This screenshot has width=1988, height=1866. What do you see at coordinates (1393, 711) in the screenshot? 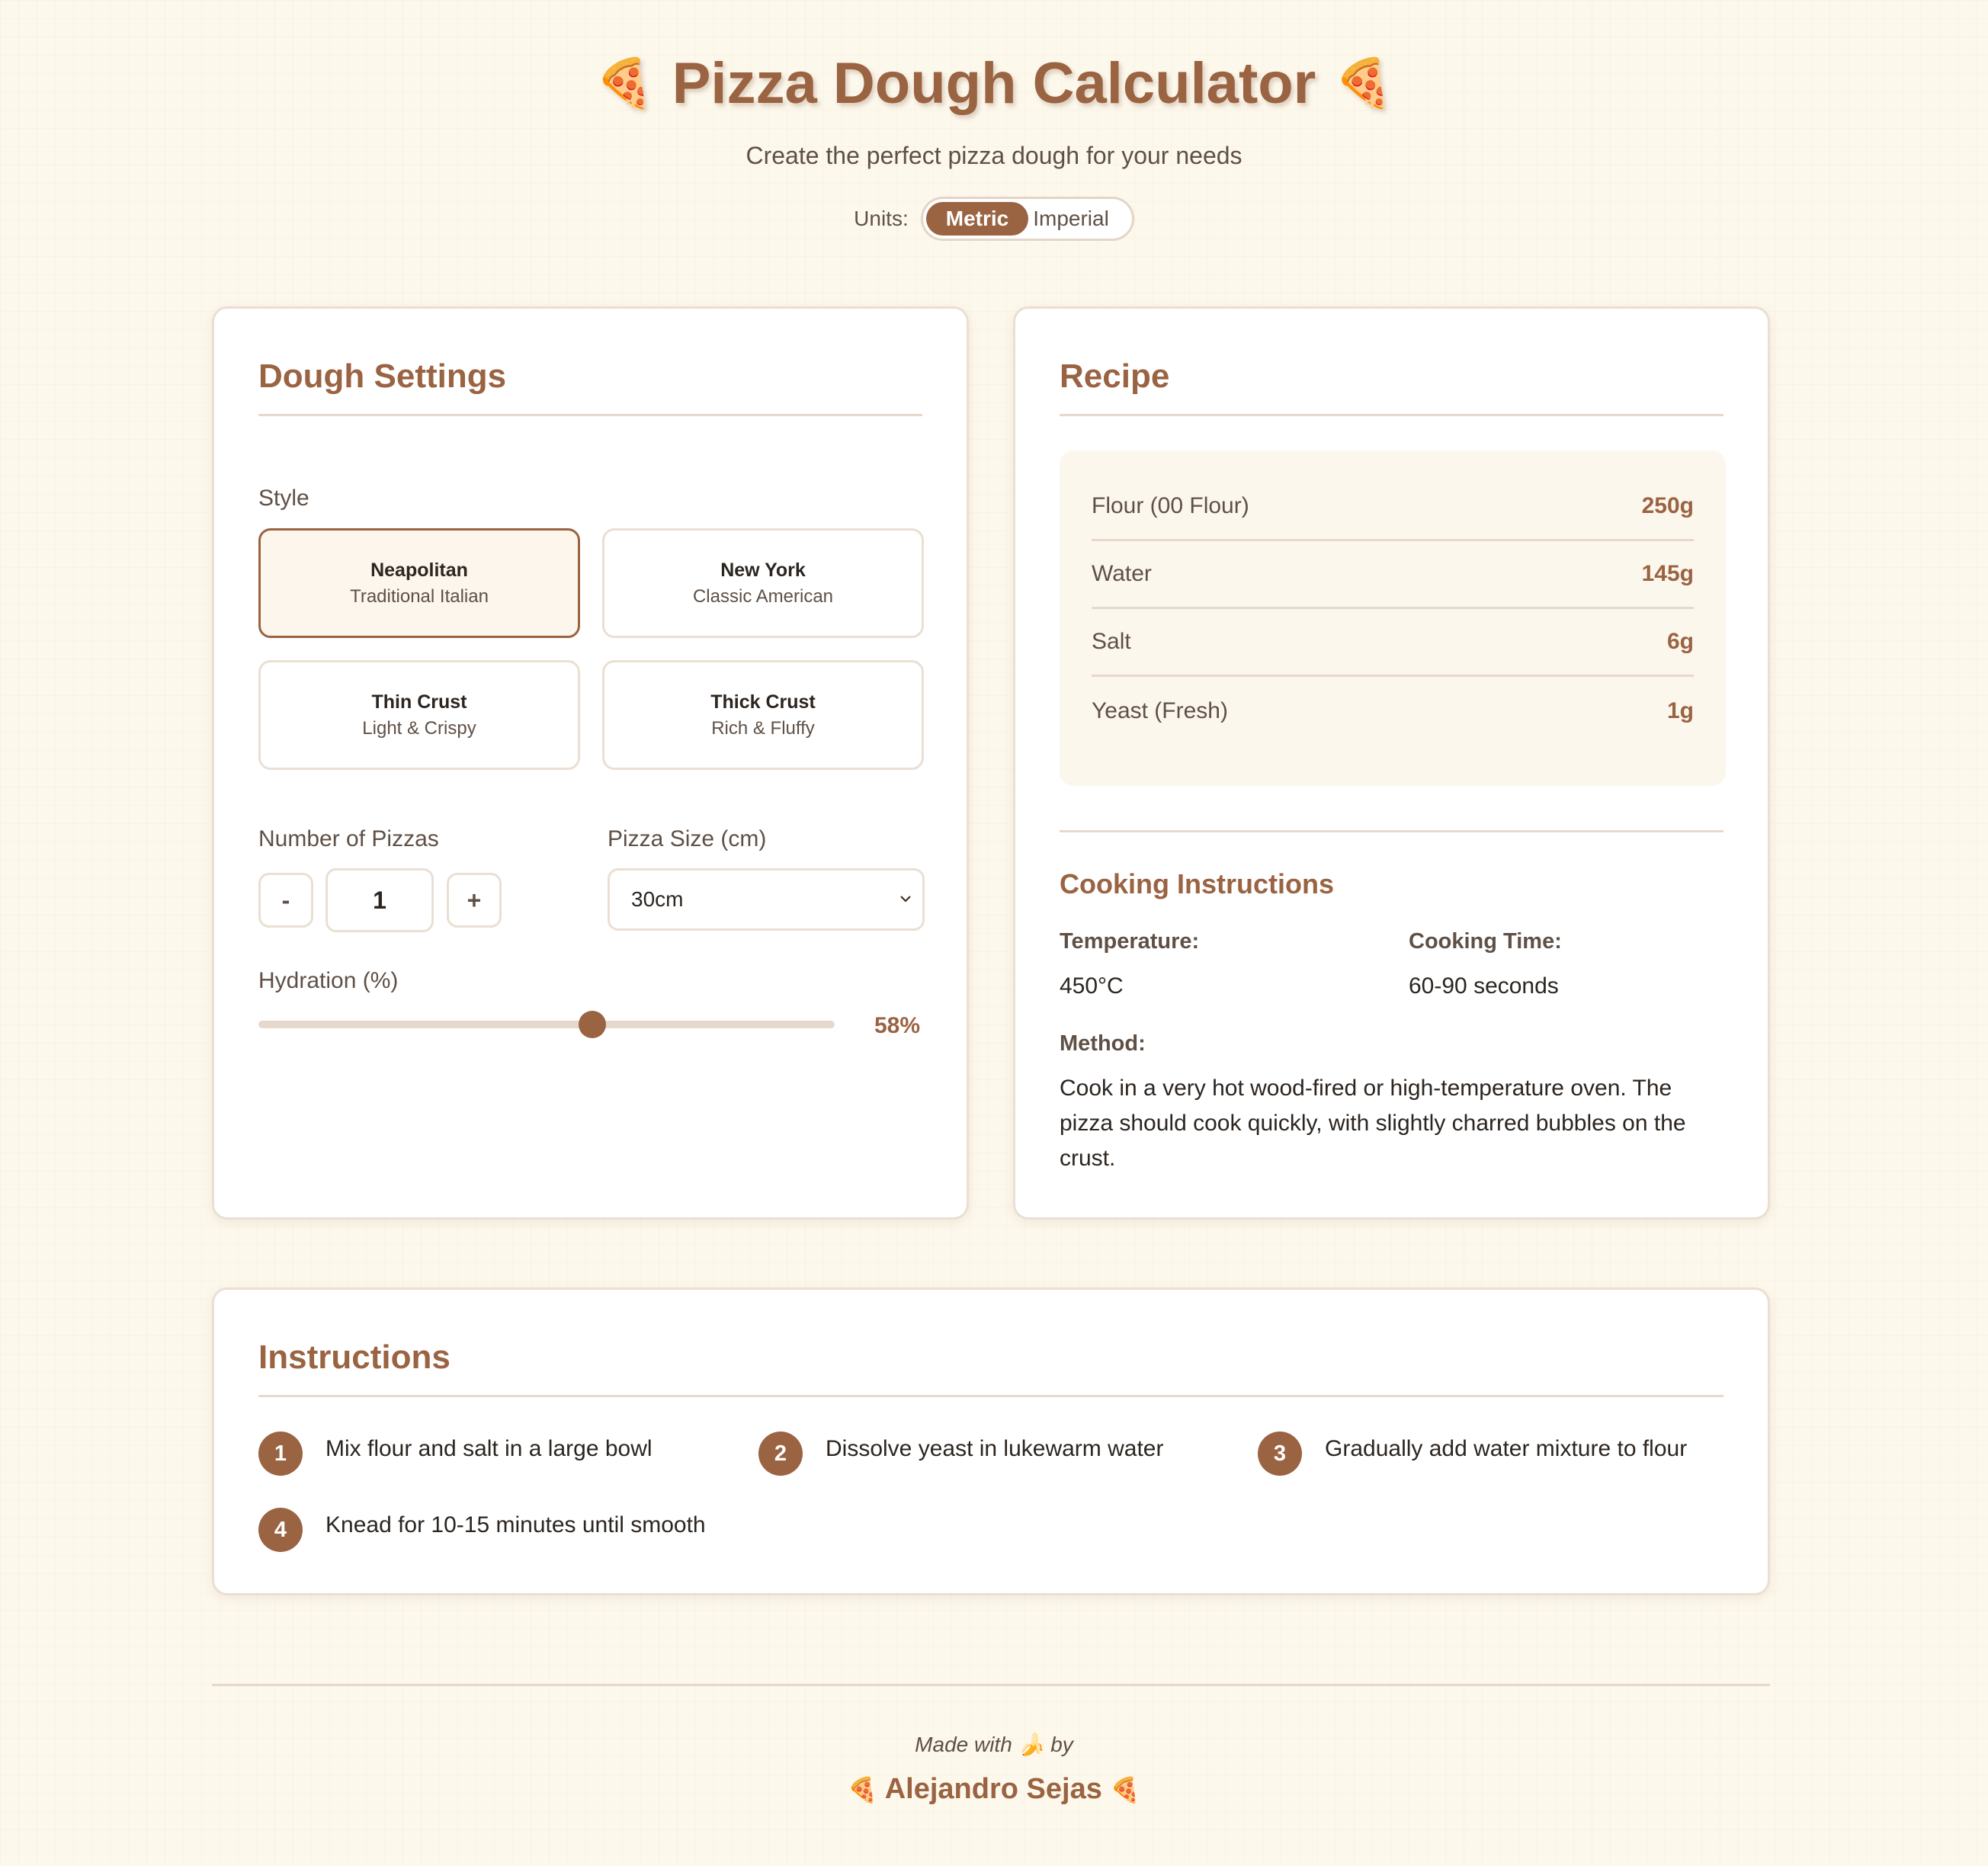
I see `ingredient-row: Yeast (Fresh) 1g` at bounding box center [1393, 711].